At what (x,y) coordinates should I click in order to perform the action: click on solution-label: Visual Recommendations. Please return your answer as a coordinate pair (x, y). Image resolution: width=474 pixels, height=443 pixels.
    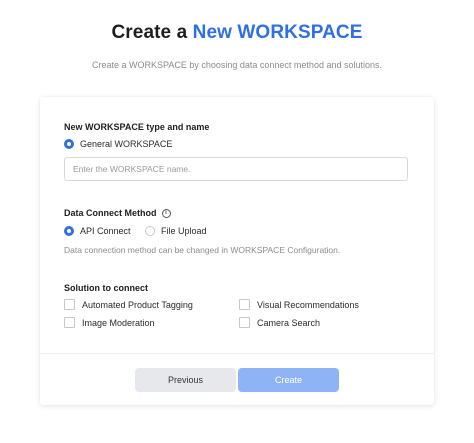
    Looking at the image, I should click on (308, 304).